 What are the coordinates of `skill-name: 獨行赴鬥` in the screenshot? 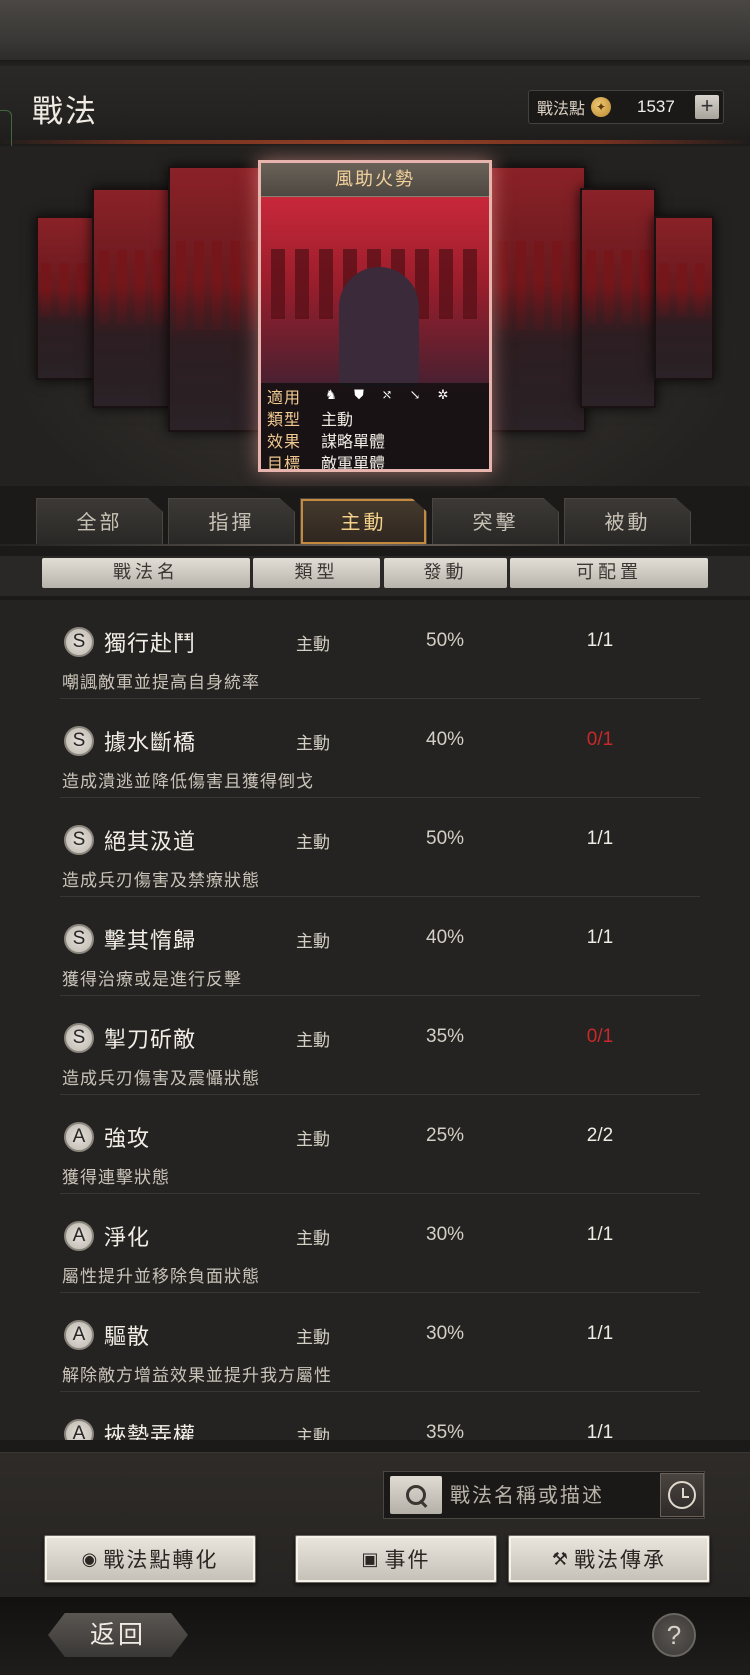 It's located at (150, 644).